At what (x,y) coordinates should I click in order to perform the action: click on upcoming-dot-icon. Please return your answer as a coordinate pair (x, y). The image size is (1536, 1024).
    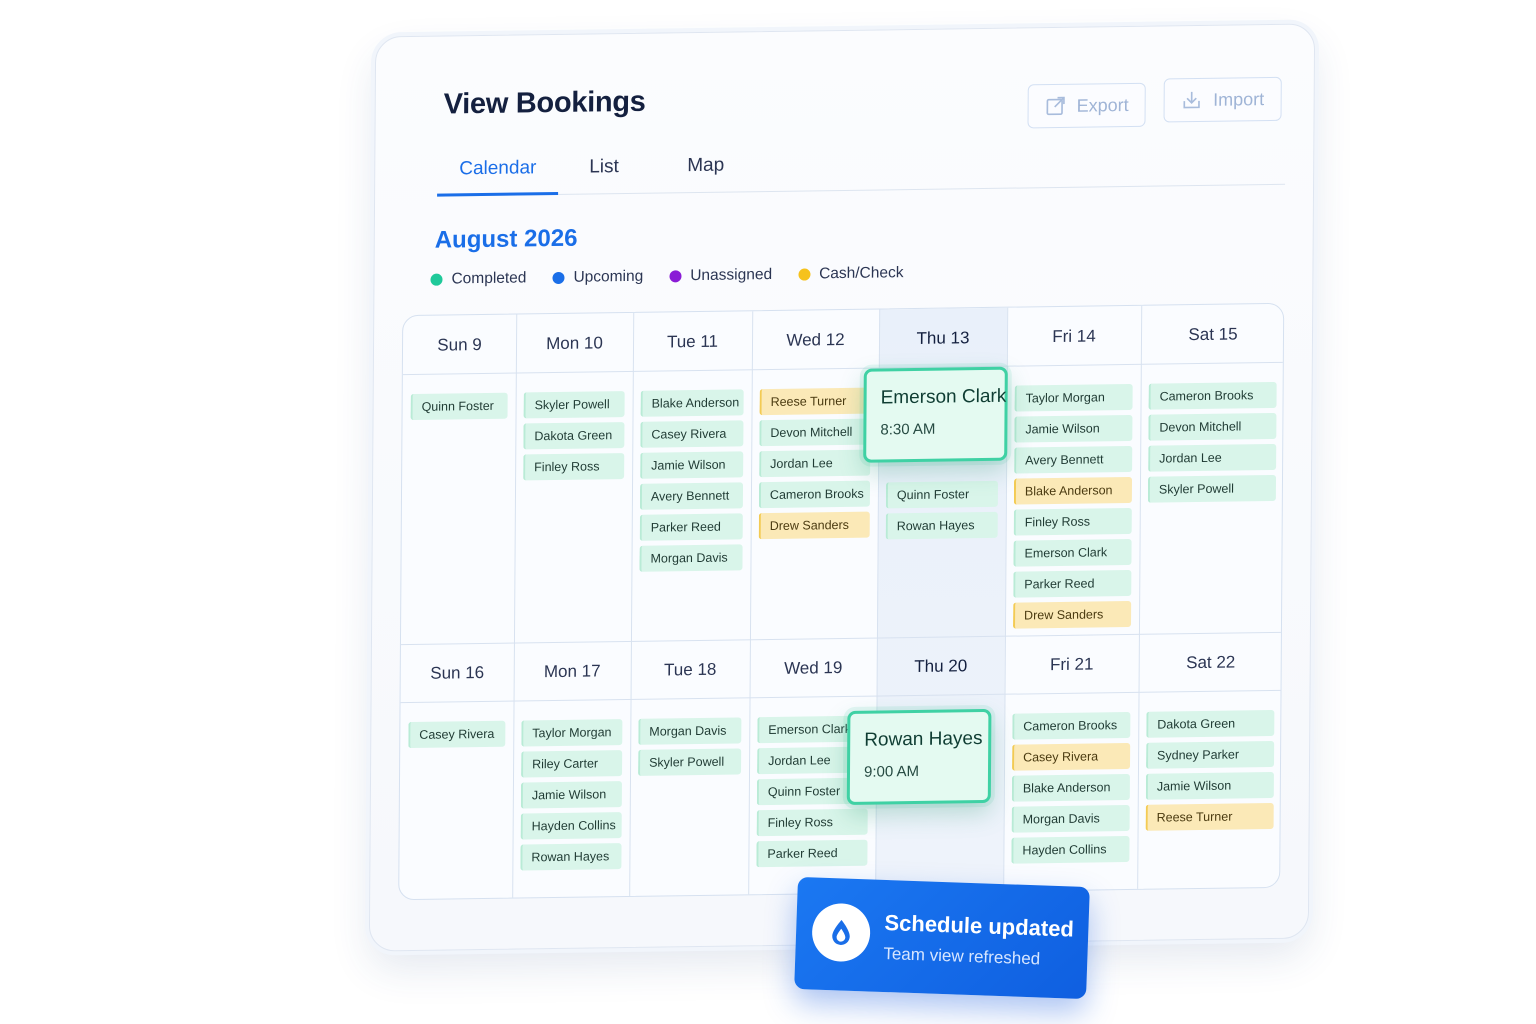
    Looking at the image, I should click on (558, 278).